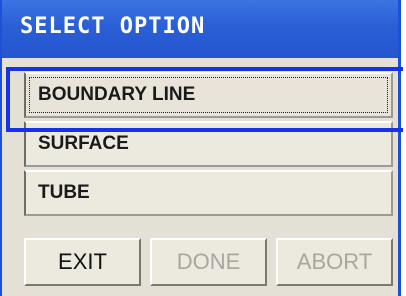 This screenshot has height=296, width=406. What do you see at coordinates (64, 192) in the screenshot?
I see `option-label: TUBE` at bounding box center [64, 192].